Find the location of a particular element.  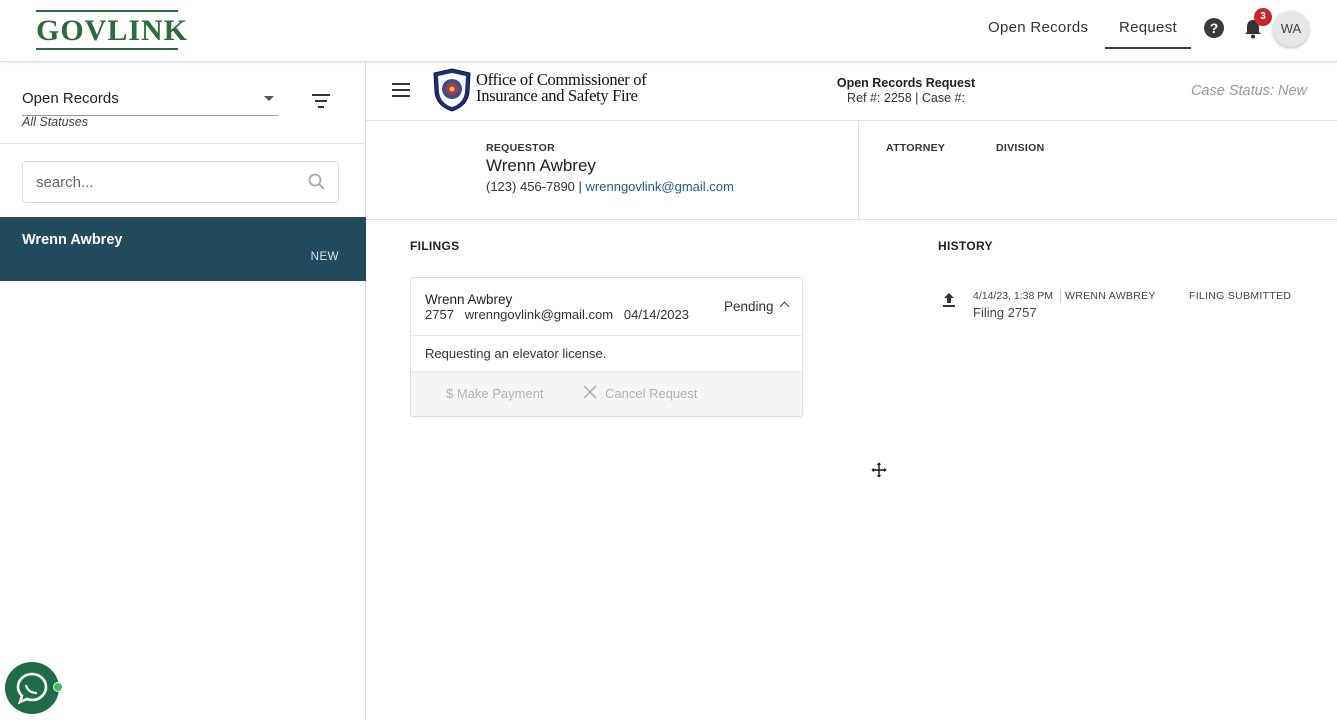

logo-text: GOVLINK is located at coordinates (112, 30).